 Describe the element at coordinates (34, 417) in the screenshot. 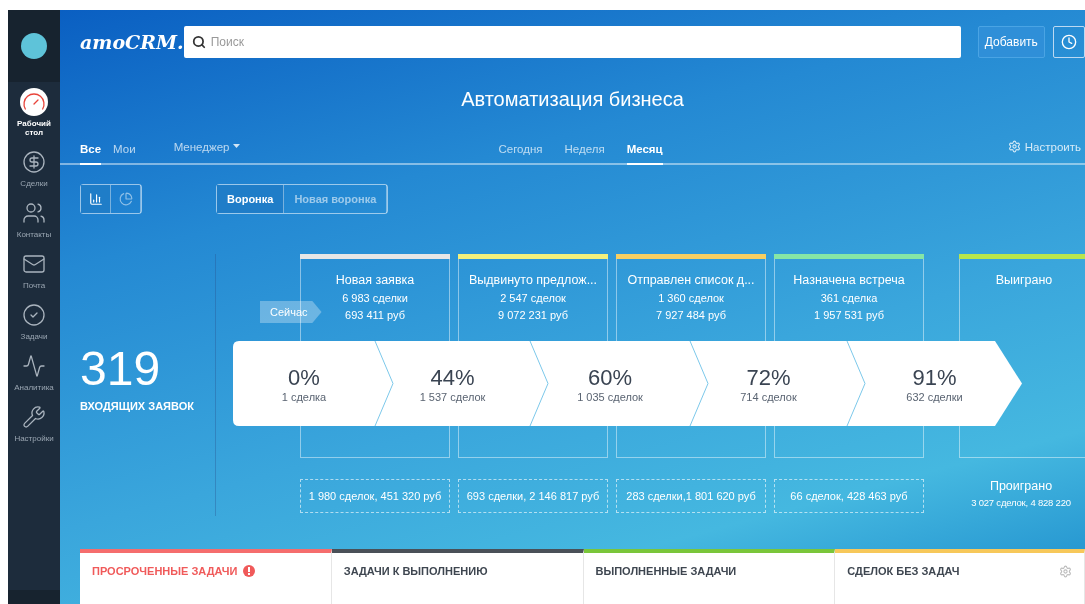

I see `wrench-icon` at that location.